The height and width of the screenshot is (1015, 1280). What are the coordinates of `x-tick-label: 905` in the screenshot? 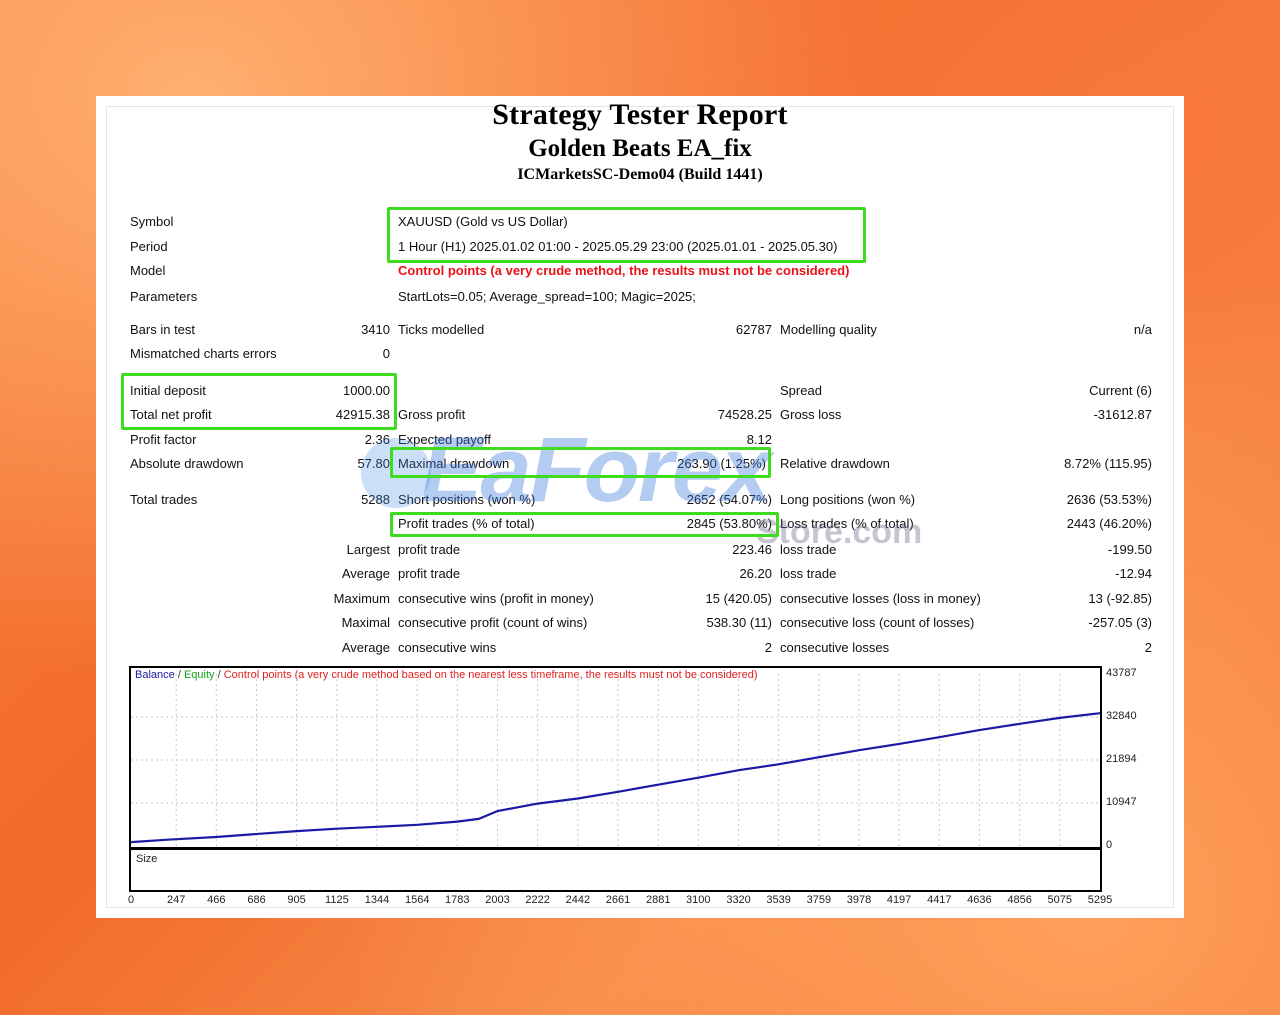 It's located at (296, 900).